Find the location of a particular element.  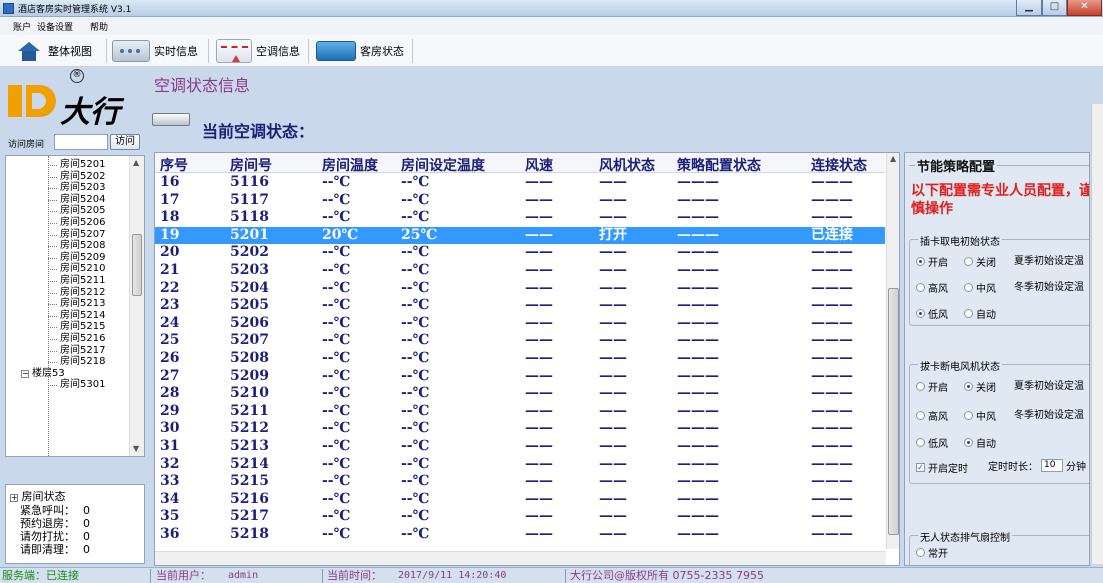

table-row: 33 5215 --℃ --℃ —— —— ——— ——— is located at coordinates (520, 482).